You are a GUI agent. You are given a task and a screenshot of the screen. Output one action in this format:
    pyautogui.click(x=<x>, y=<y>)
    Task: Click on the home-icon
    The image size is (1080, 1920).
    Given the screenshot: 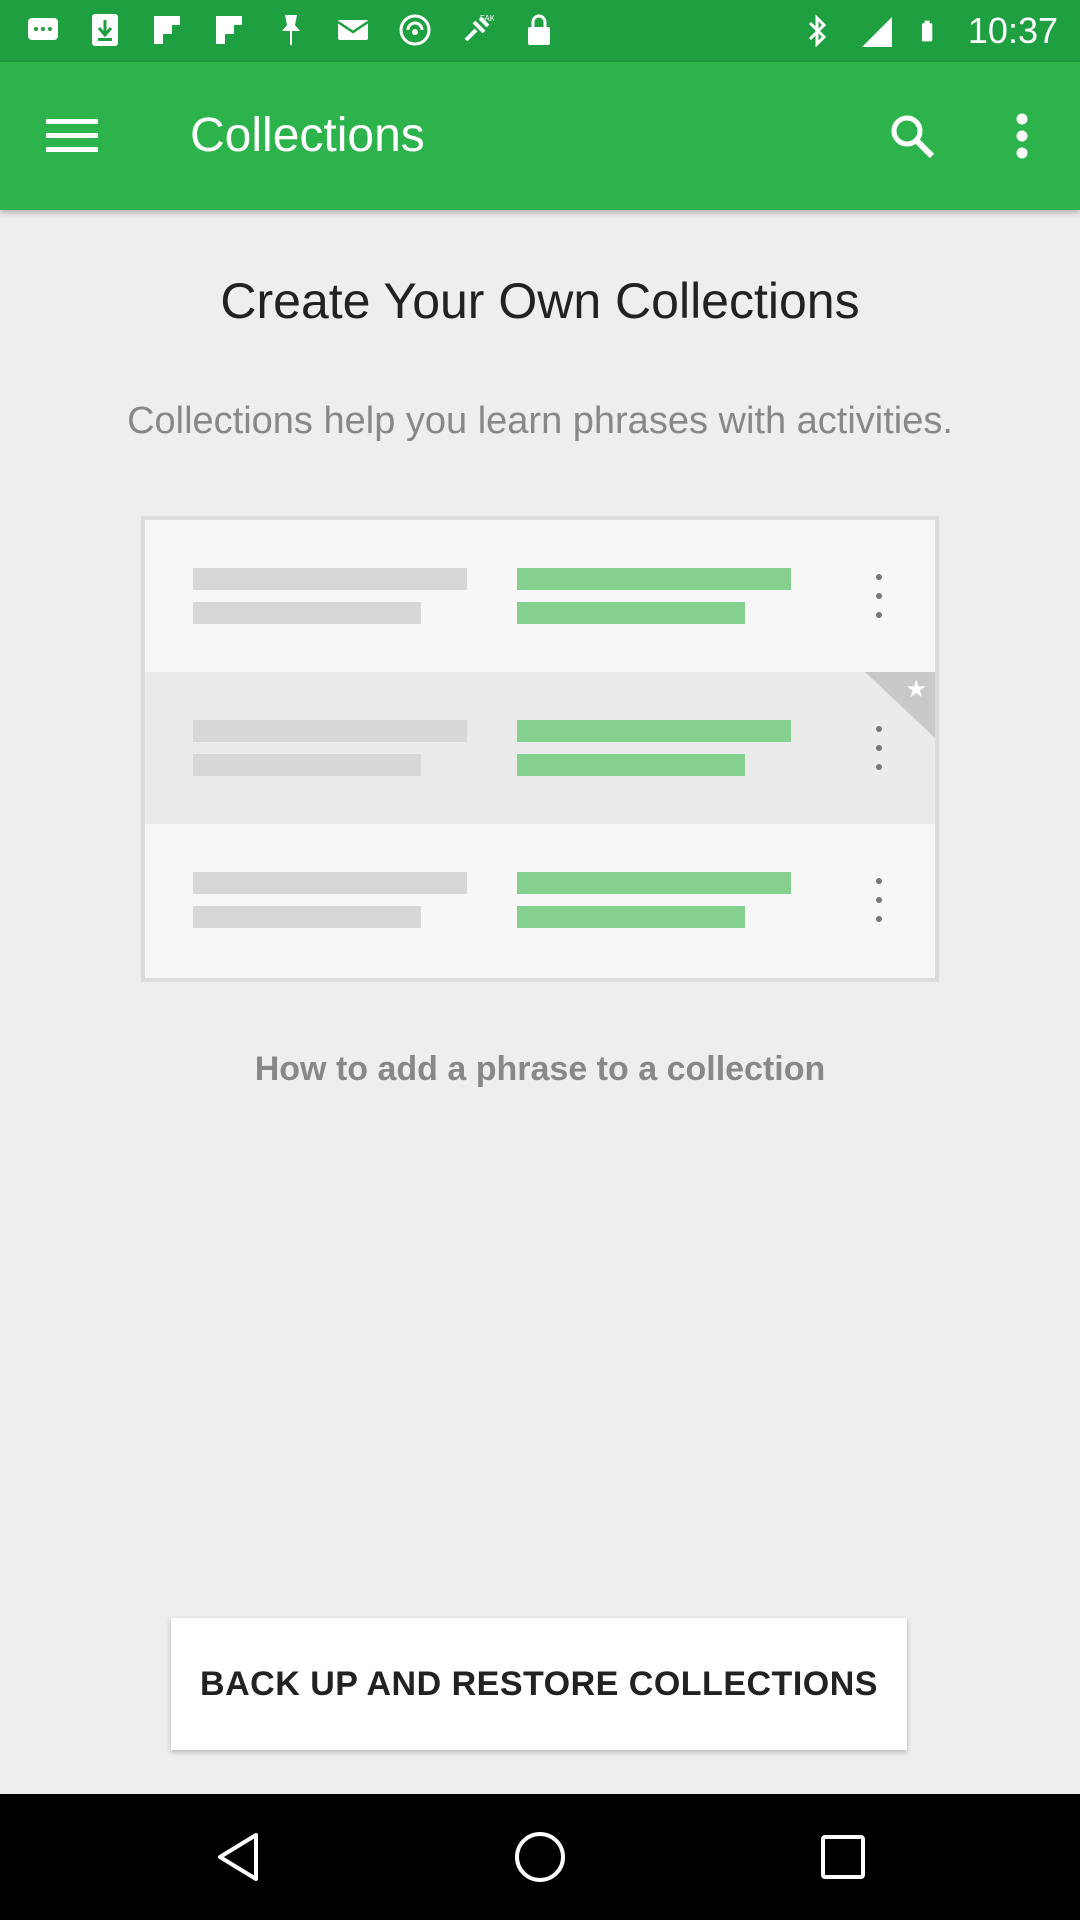 What is the action you would take?
    pyautogui.click(x=540, y=1857)
    